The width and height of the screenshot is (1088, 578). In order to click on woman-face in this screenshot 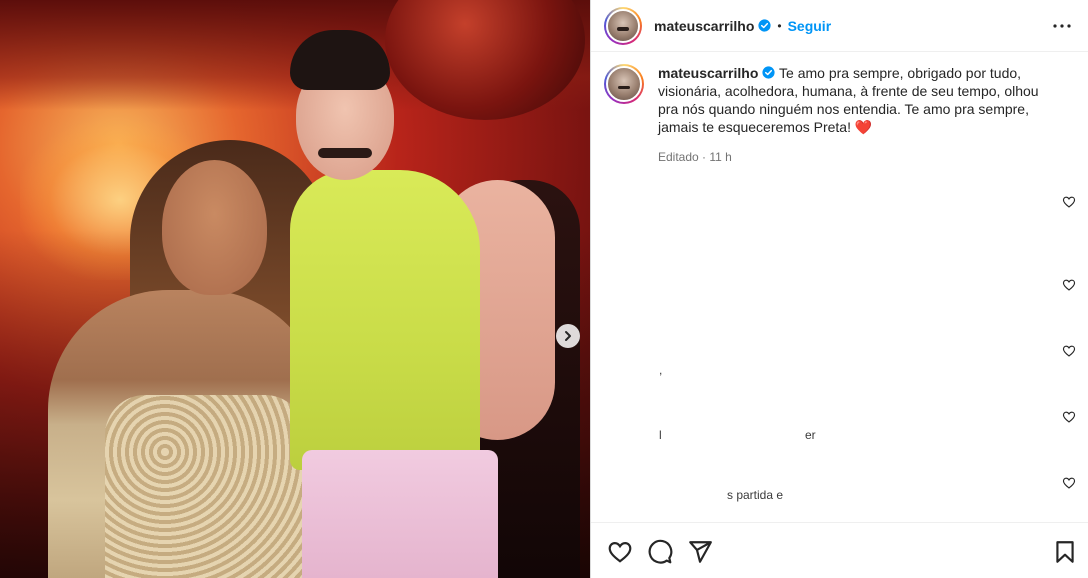, I will do `click(214, 227)`.